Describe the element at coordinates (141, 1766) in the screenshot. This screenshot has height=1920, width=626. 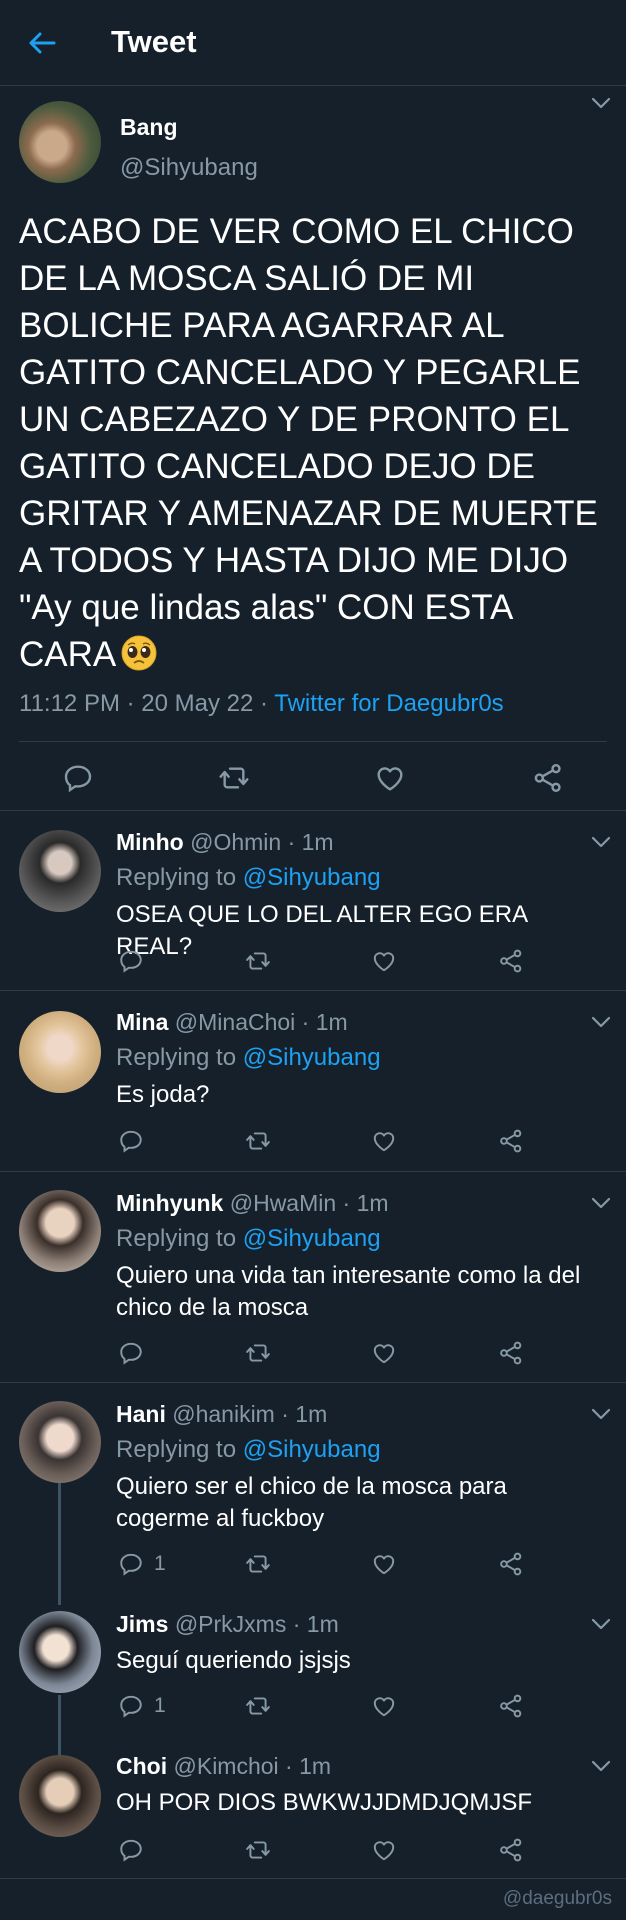
I see `author-name: Choi` at that location.